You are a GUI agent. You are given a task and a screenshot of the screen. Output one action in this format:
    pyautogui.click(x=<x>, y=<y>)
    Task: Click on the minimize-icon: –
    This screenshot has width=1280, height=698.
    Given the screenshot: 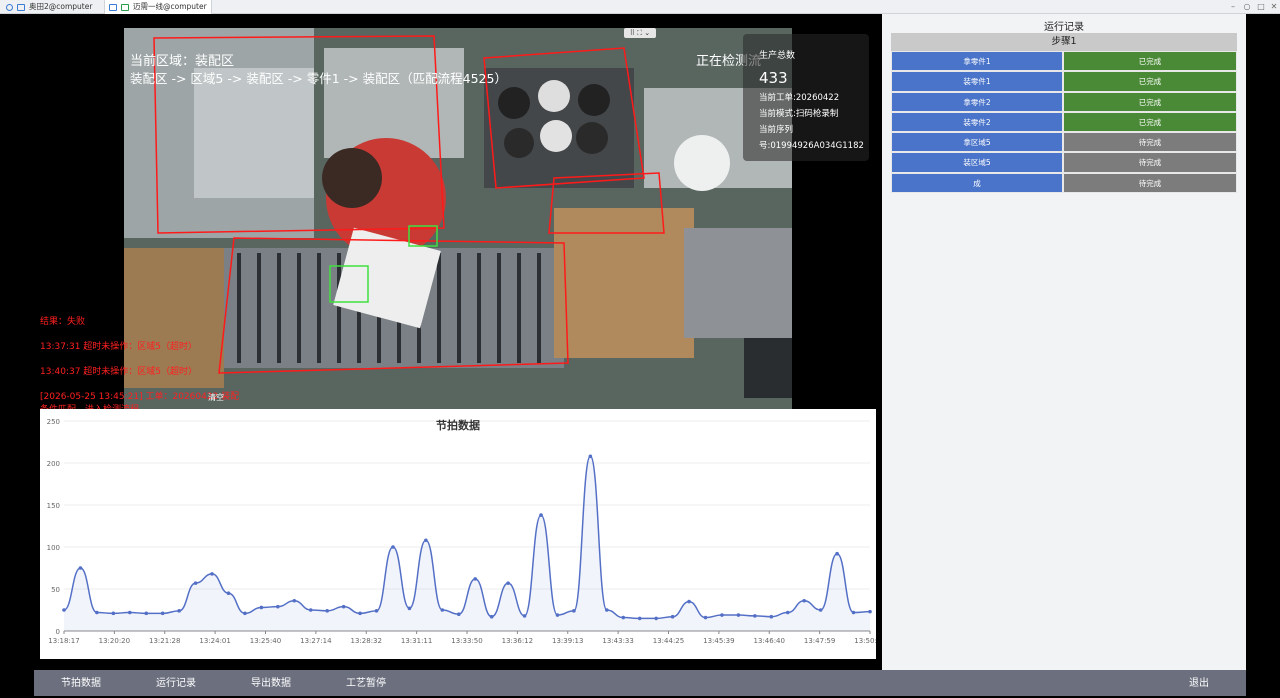 What is the action you would take?
    pyautogui.click(x=1233, y=7)
    